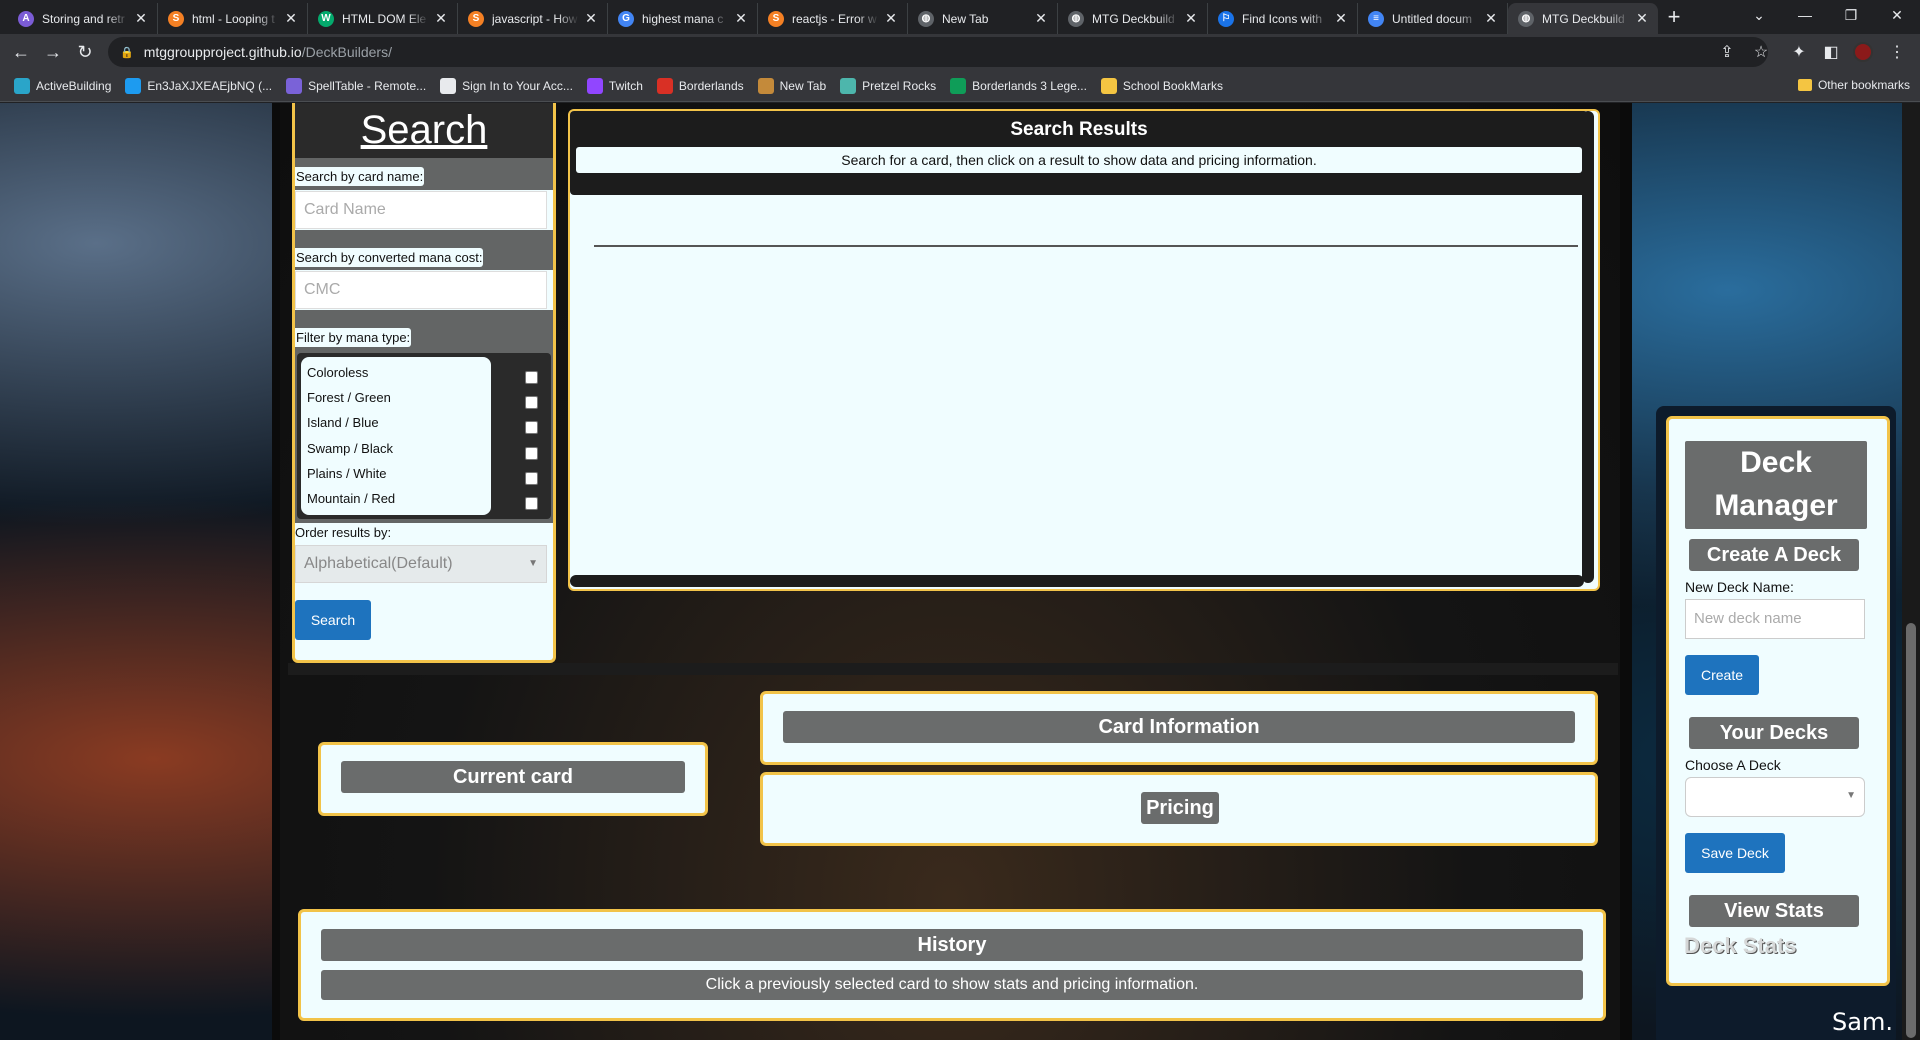 The image size is (1920, 1040). I want to click on tab-title: html - Looping t, so click(233, 18).